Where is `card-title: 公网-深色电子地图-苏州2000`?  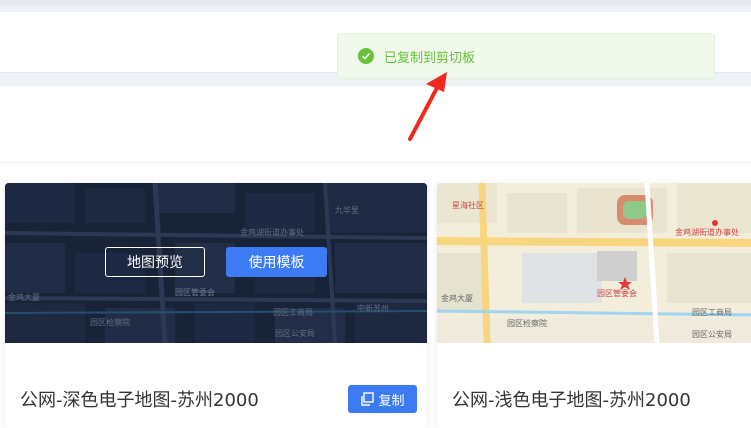 card-title: 公网-深色电子地图-苏州2000 is located at coordinates (139, 400).